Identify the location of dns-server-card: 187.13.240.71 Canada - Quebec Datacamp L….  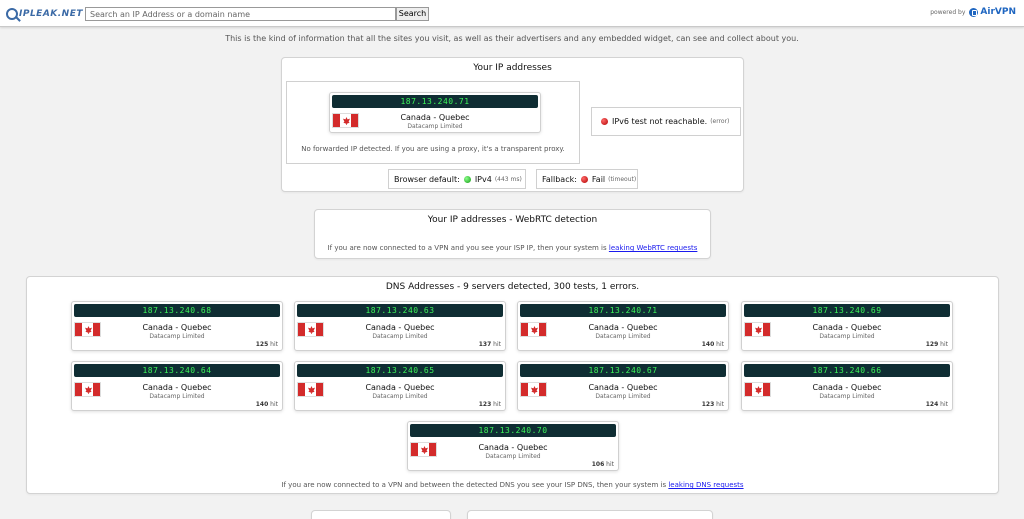
(623, 326).